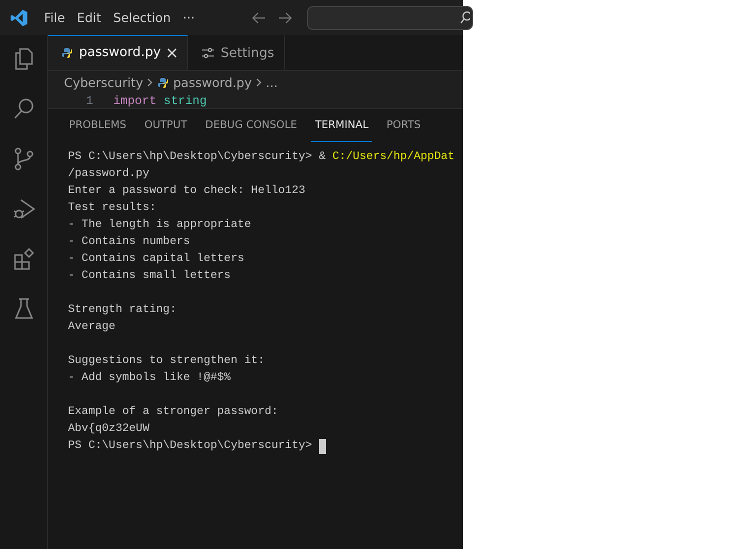  What do you see at coordinates (54, 17) in the screenshot?
I see `menu-item: File` at bounding box center [54, 17].